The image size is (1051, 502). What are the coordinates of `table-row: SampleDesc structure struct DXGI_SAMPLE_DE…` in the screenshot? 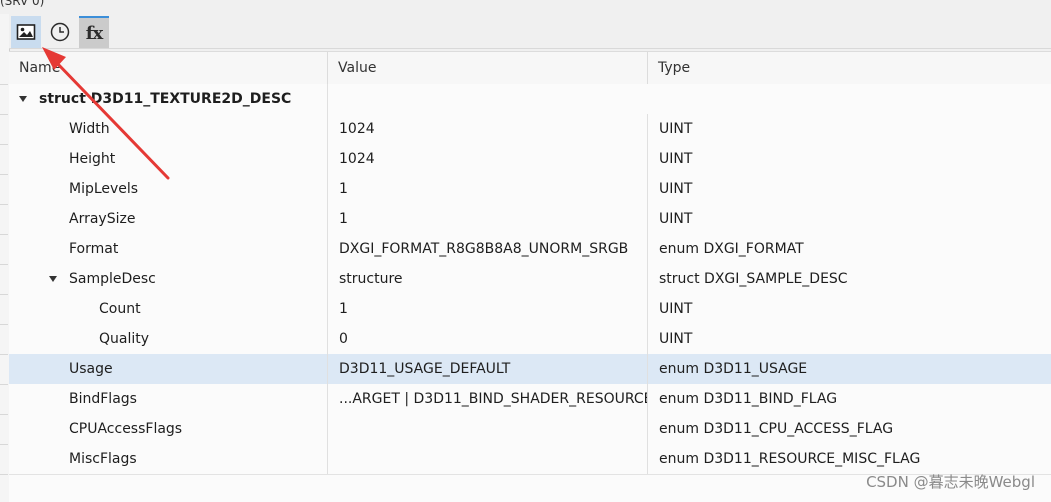 It's located at (530, 279).